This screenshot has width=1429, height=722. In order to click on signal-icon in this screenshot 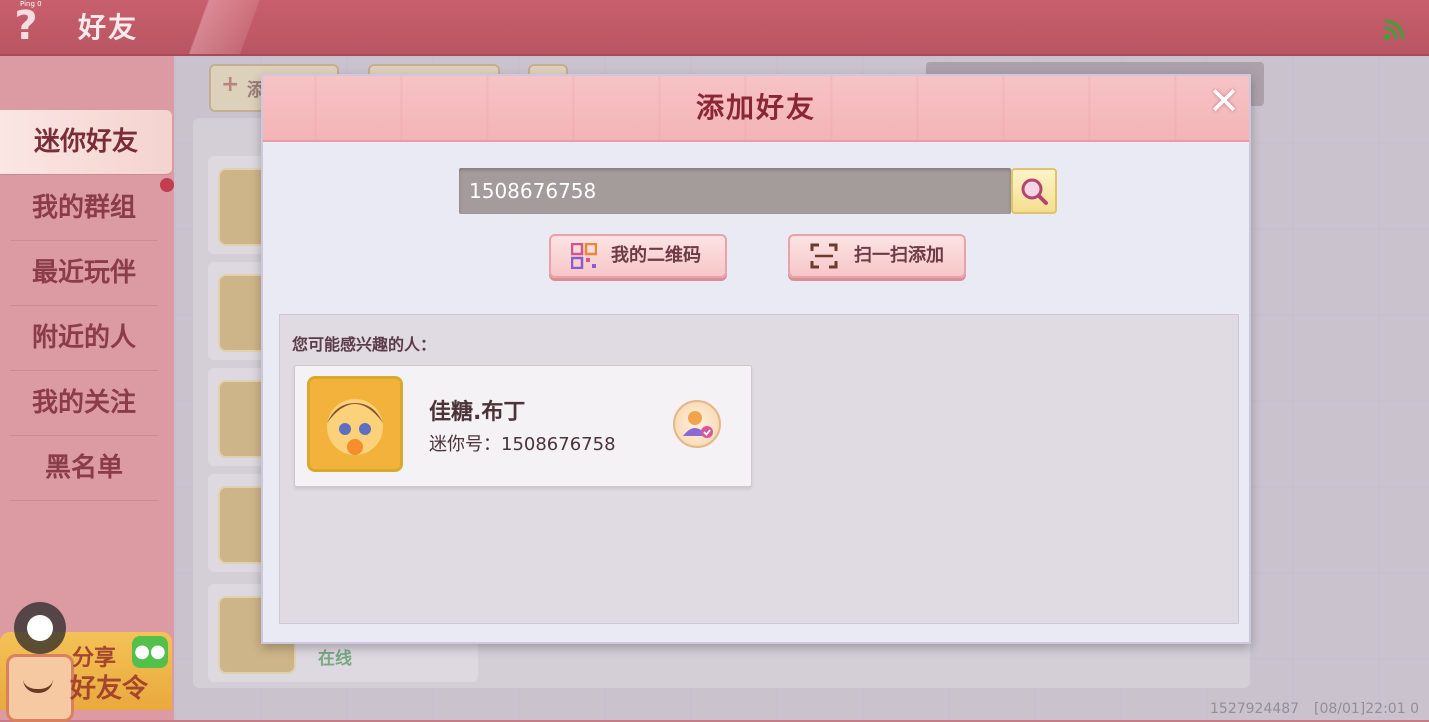, I will do `click(1394, 29)`.